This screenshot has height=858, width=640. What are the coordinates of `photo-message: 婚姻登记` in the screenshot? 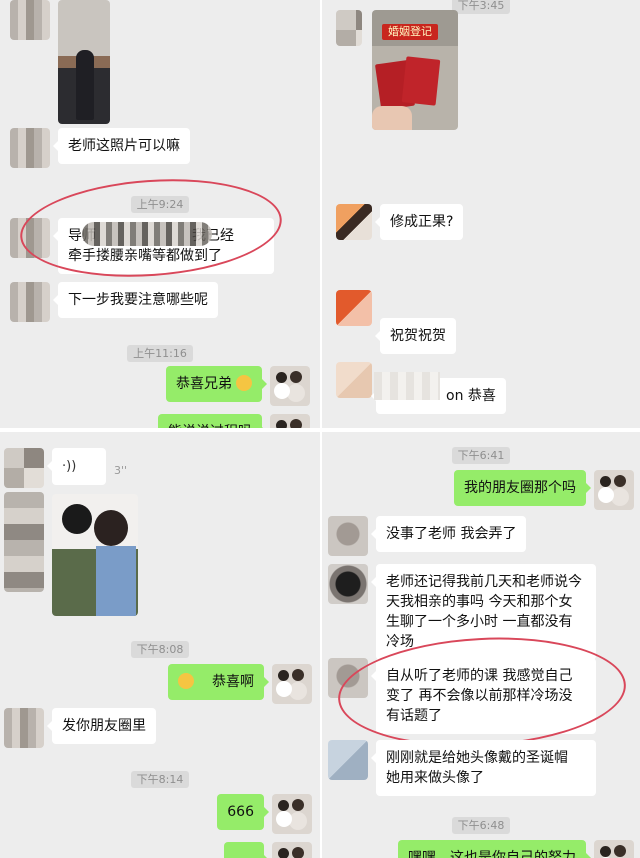 It's located at (415, 70).